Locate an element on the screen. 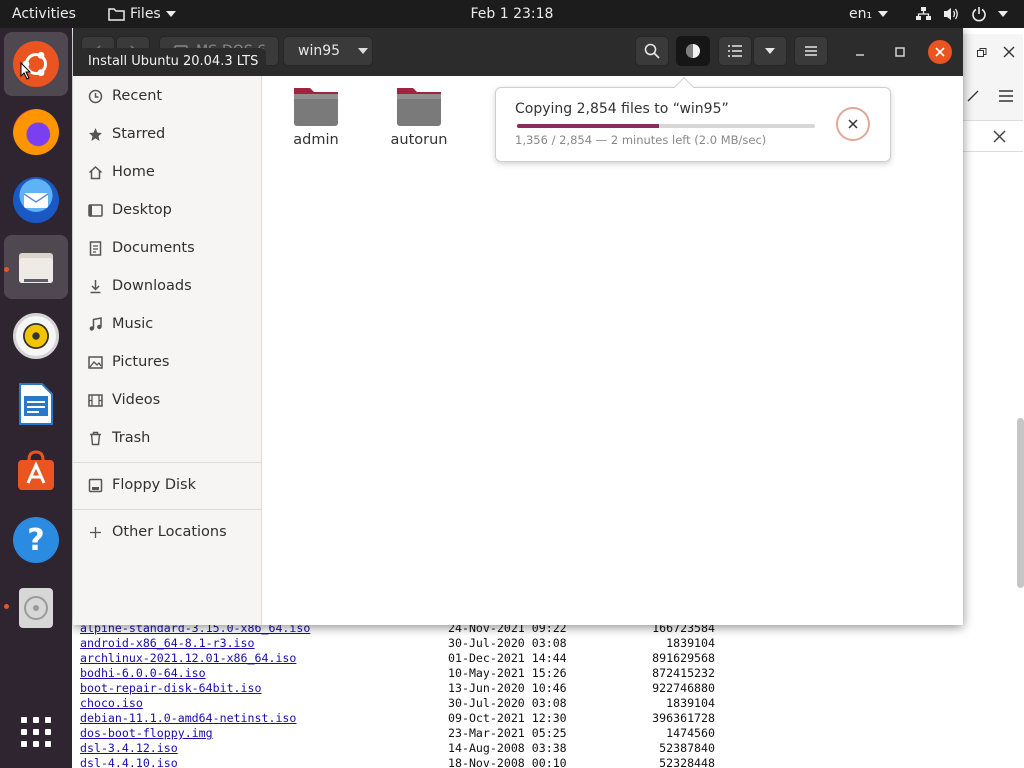 The width and height of the screenshot is (1024, 768). clock-label: Feb 1 23:18 is located at coordinates (512, 14).